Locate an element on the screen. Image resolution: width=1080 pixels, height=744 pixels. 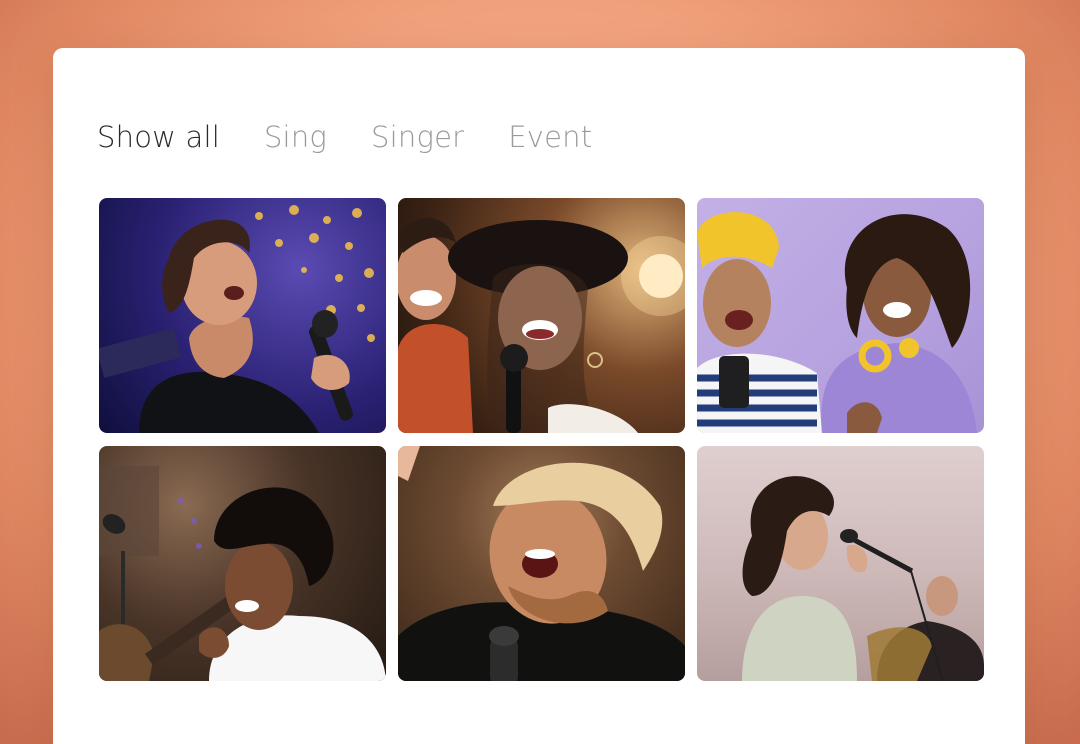
male-singer-image is located at coordinates (541, 563).